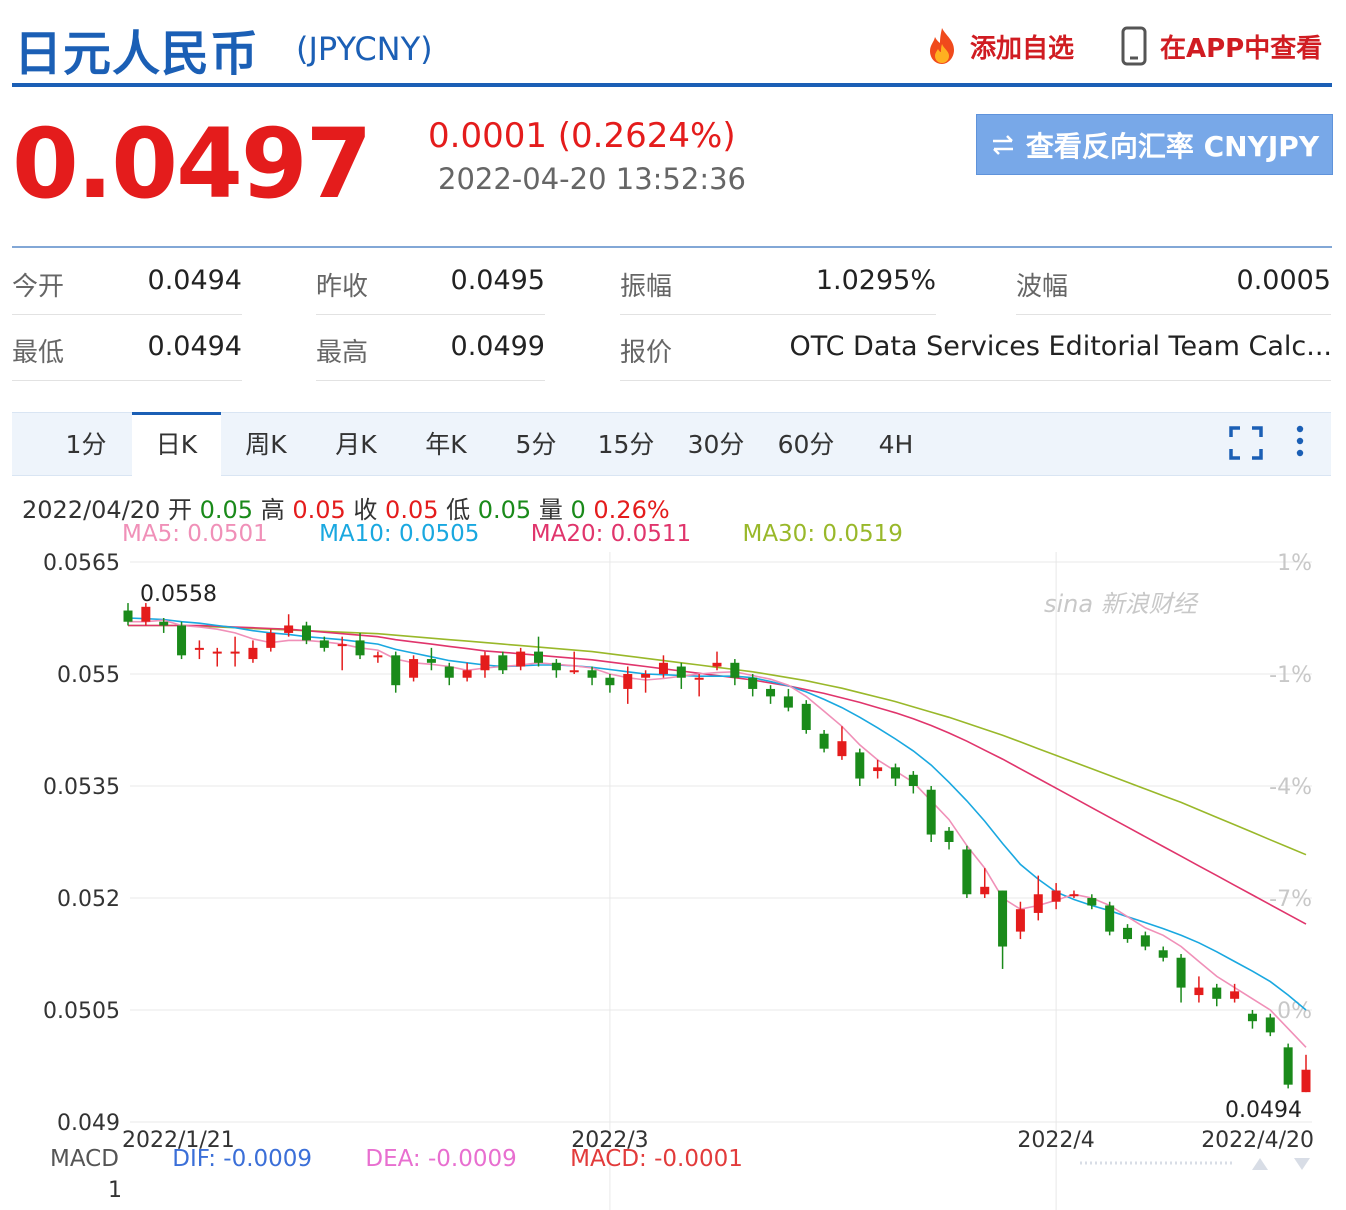 The height and width of the screenshot is (1210, 1346). I want to click on y-tick-label: 0.0505, so click(81, 1011).